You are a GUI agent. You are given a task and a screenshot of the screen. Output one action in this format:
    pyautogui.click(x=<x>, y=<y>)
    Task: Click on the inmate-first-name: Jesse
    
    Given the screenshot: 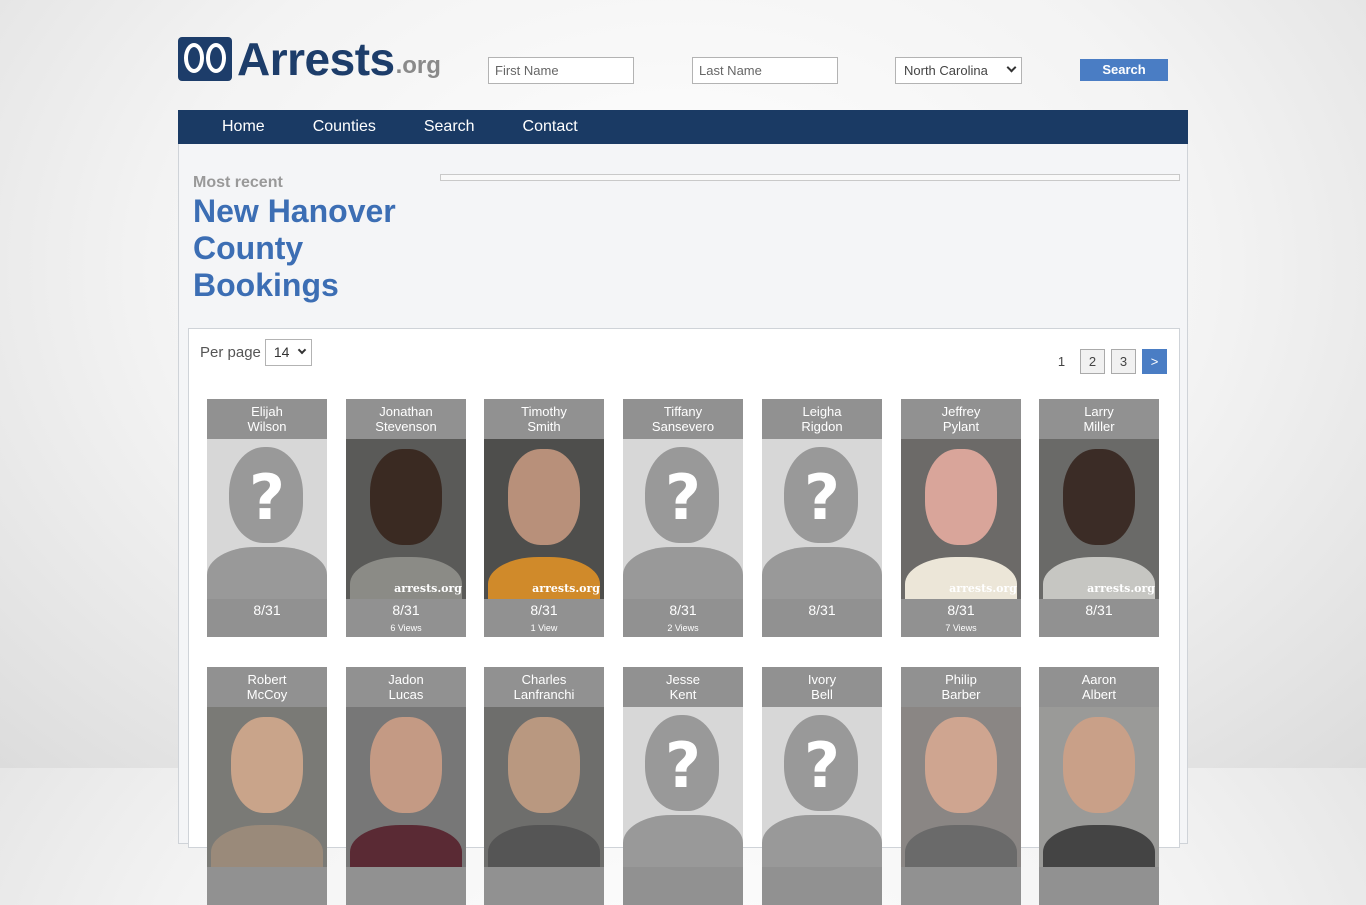 What is the action you would take?
    pyautogui.click(x=683, y=679)
    